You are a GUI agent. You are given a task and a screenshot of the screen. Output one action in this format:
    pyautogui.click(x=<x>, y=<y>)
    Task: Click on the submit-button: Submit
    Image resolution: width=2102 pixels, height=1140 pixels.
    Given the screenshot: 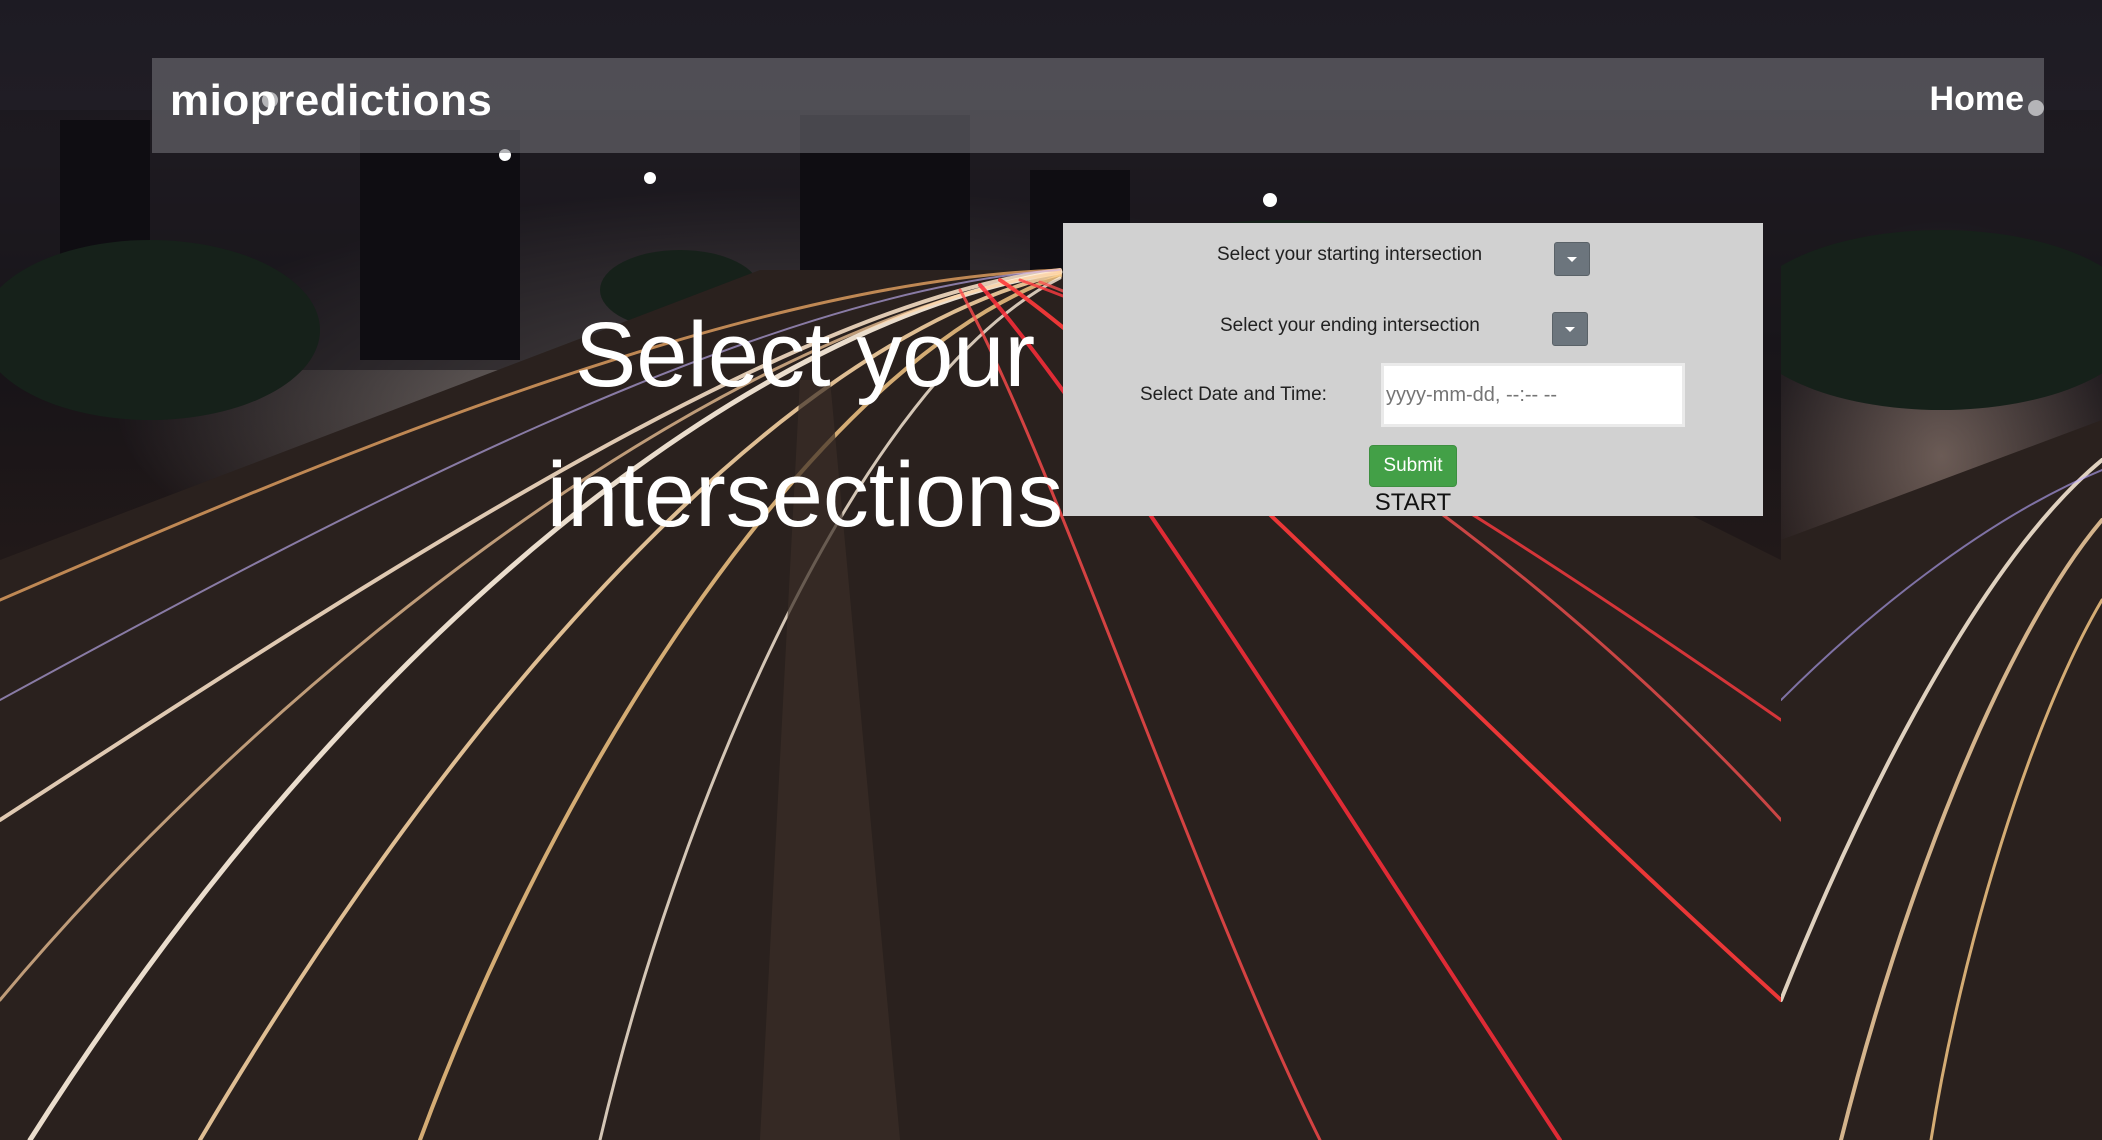 What is the action you would take?
    pyautogui.click(x=1413, y=466)
    